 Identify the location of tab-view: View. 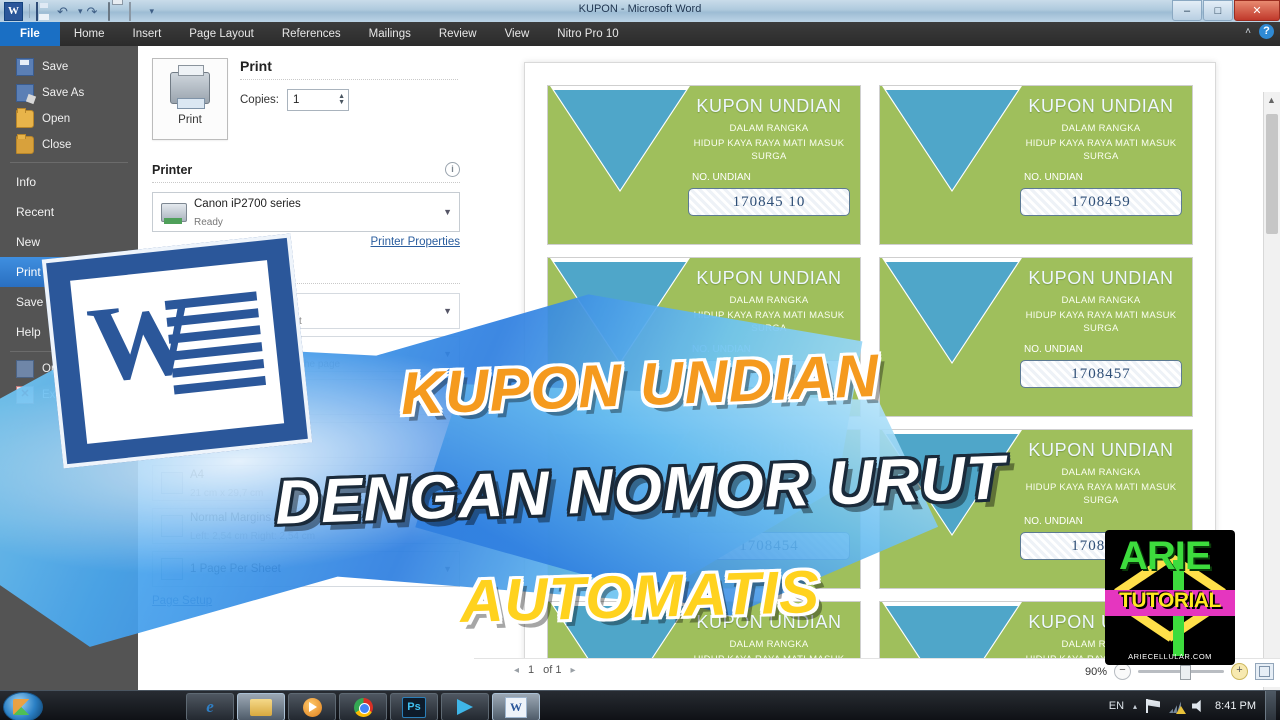
(517, 34).